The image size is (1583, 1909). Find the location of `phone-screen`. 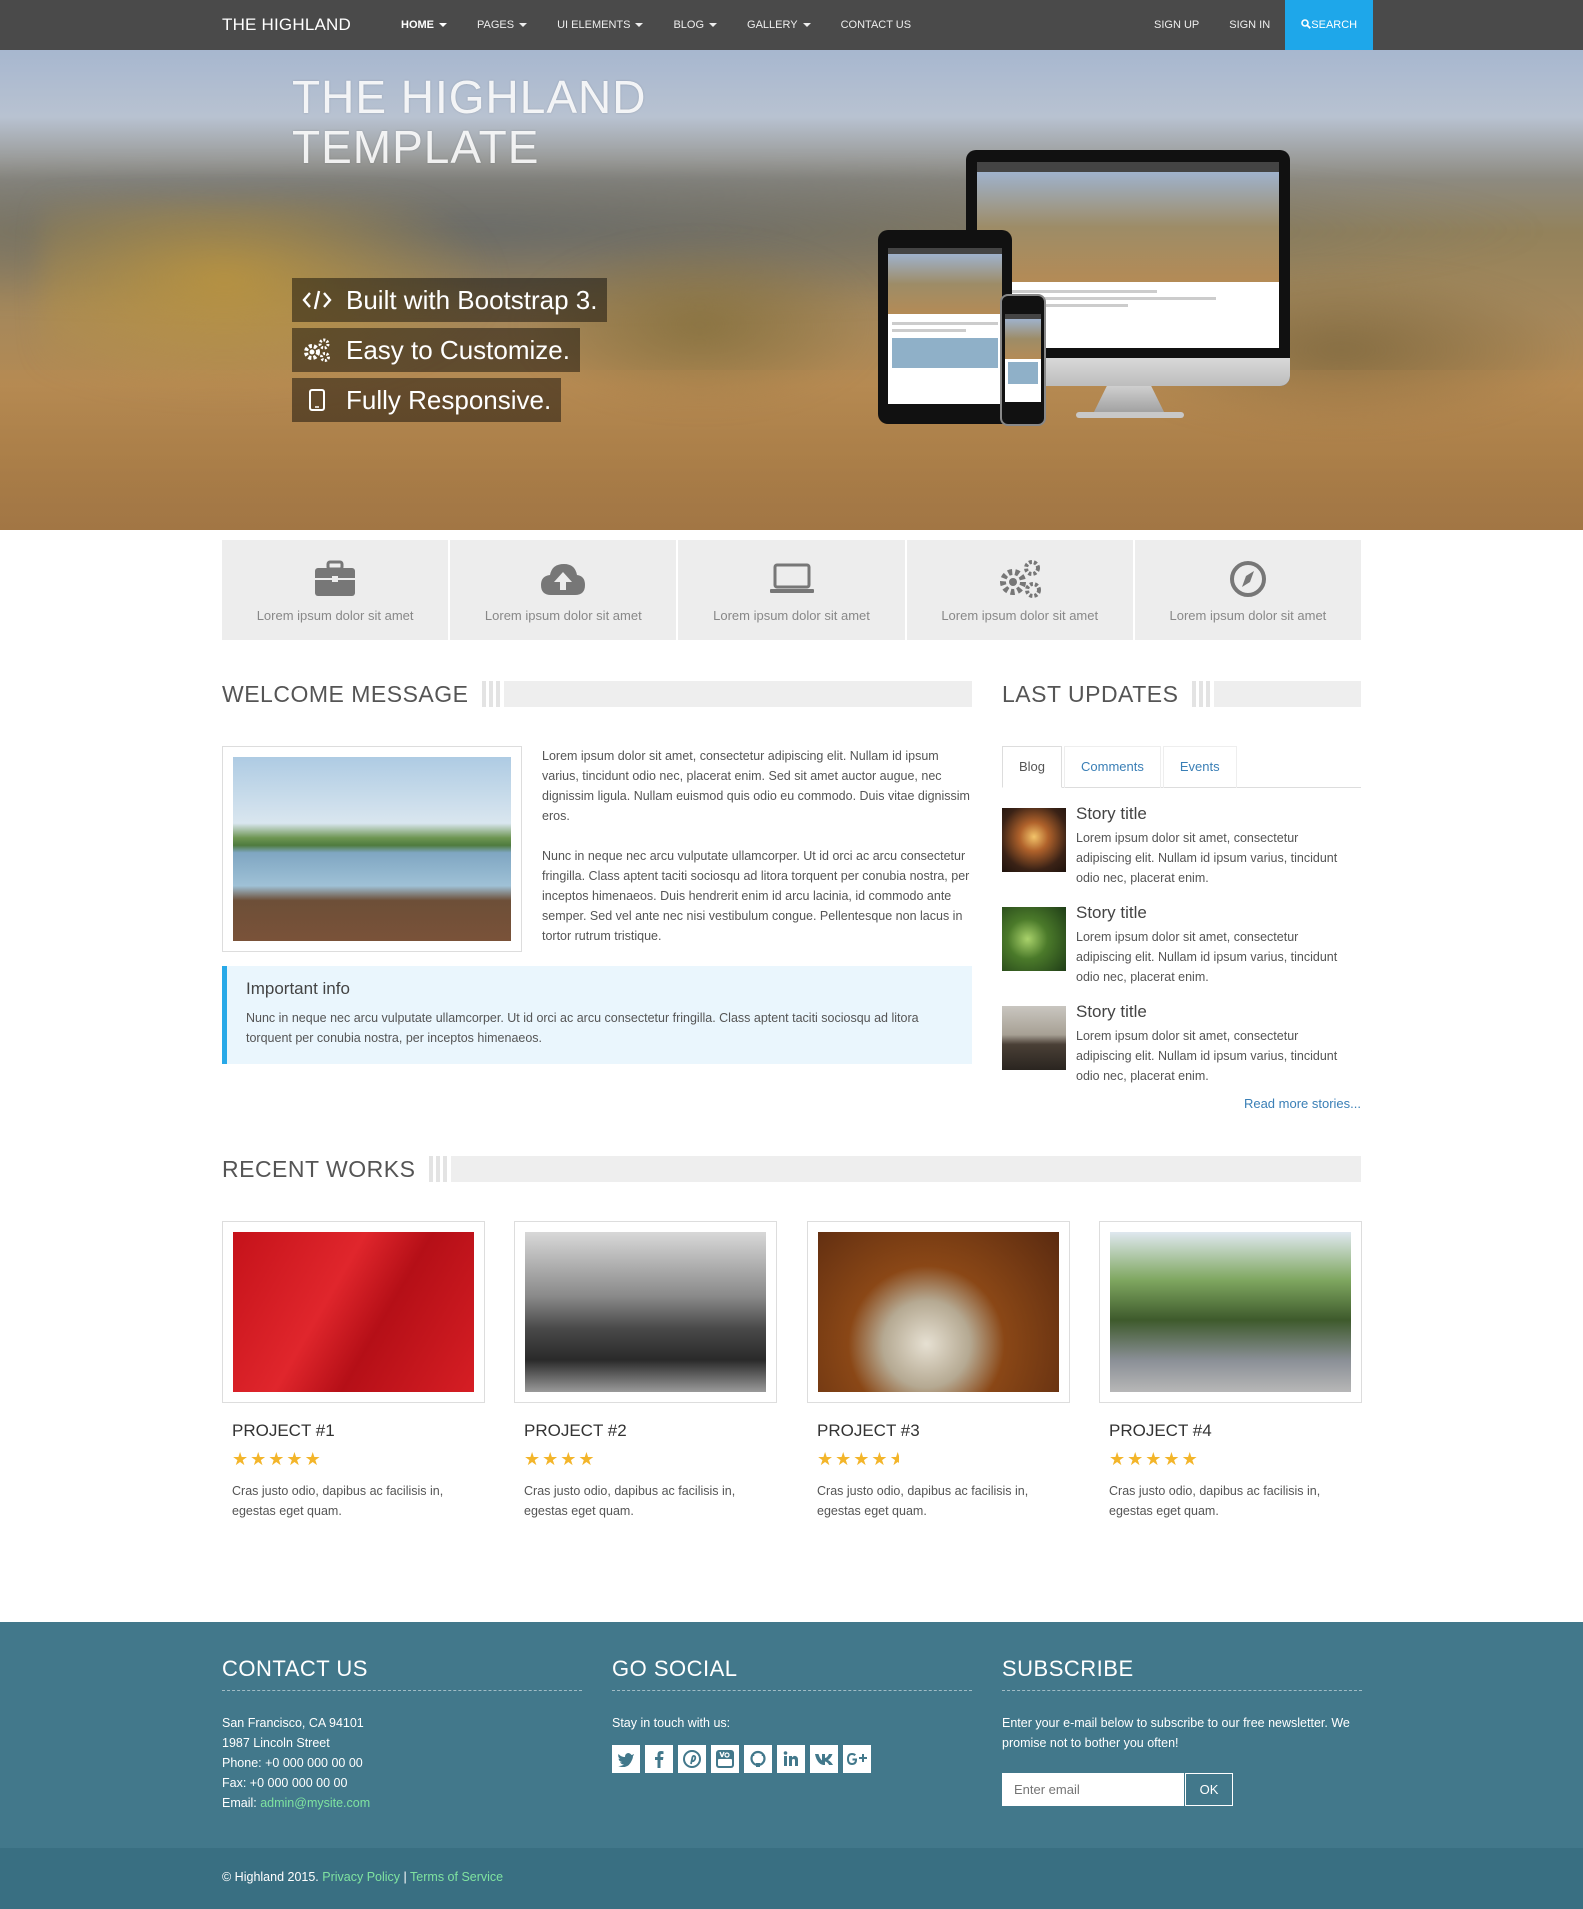

phone-screen is located at coordinates (1023, 358).